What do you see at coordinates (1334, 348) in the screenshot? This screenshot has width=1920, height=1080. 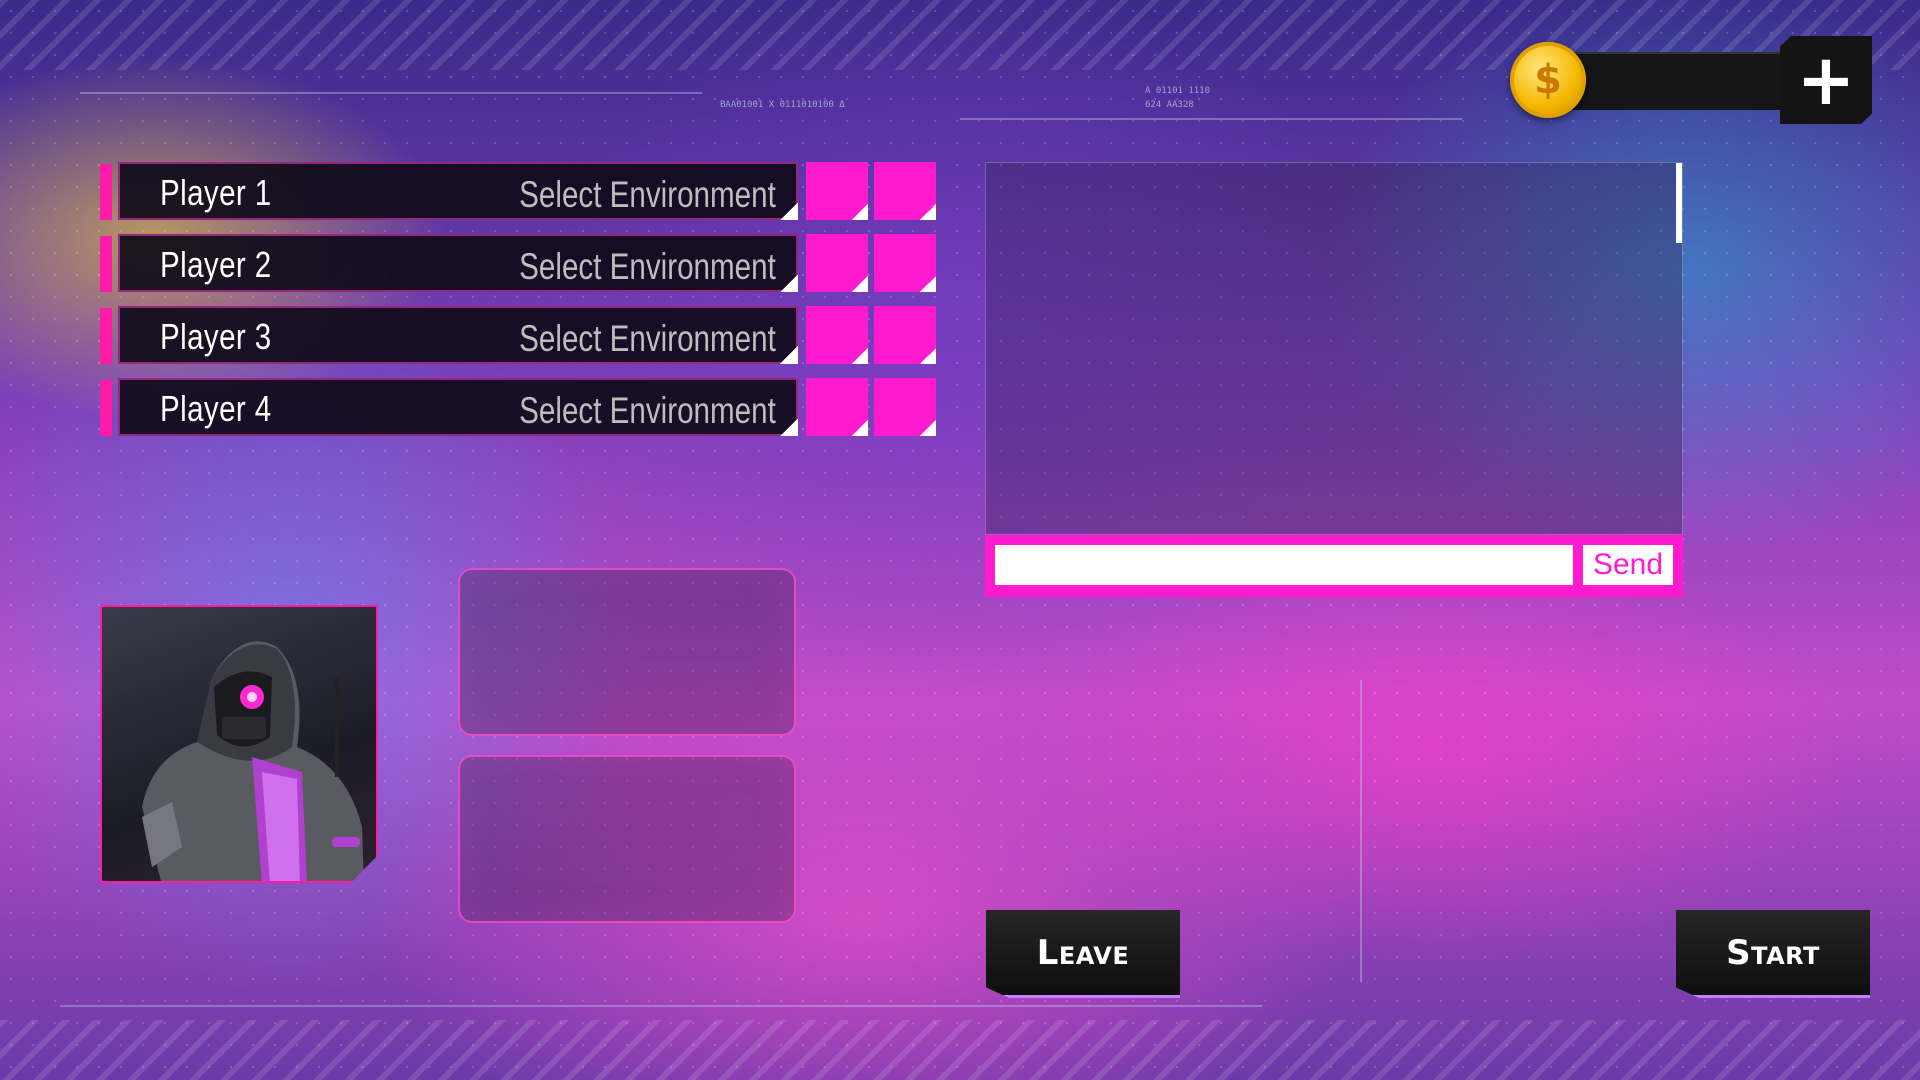 I see `chat-window` at bounding box center [1334, 348].